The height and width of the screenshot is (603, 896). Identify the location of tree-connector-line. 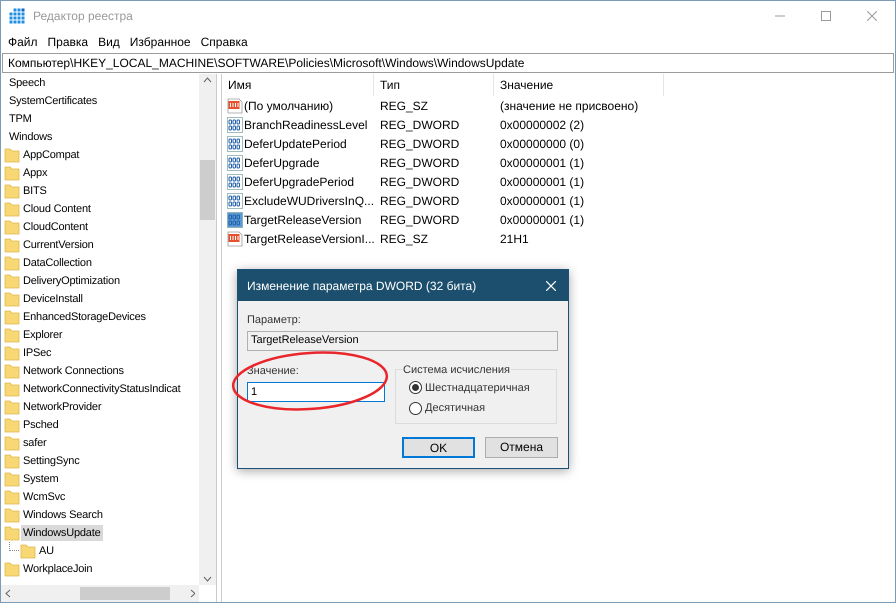
(14, 546).